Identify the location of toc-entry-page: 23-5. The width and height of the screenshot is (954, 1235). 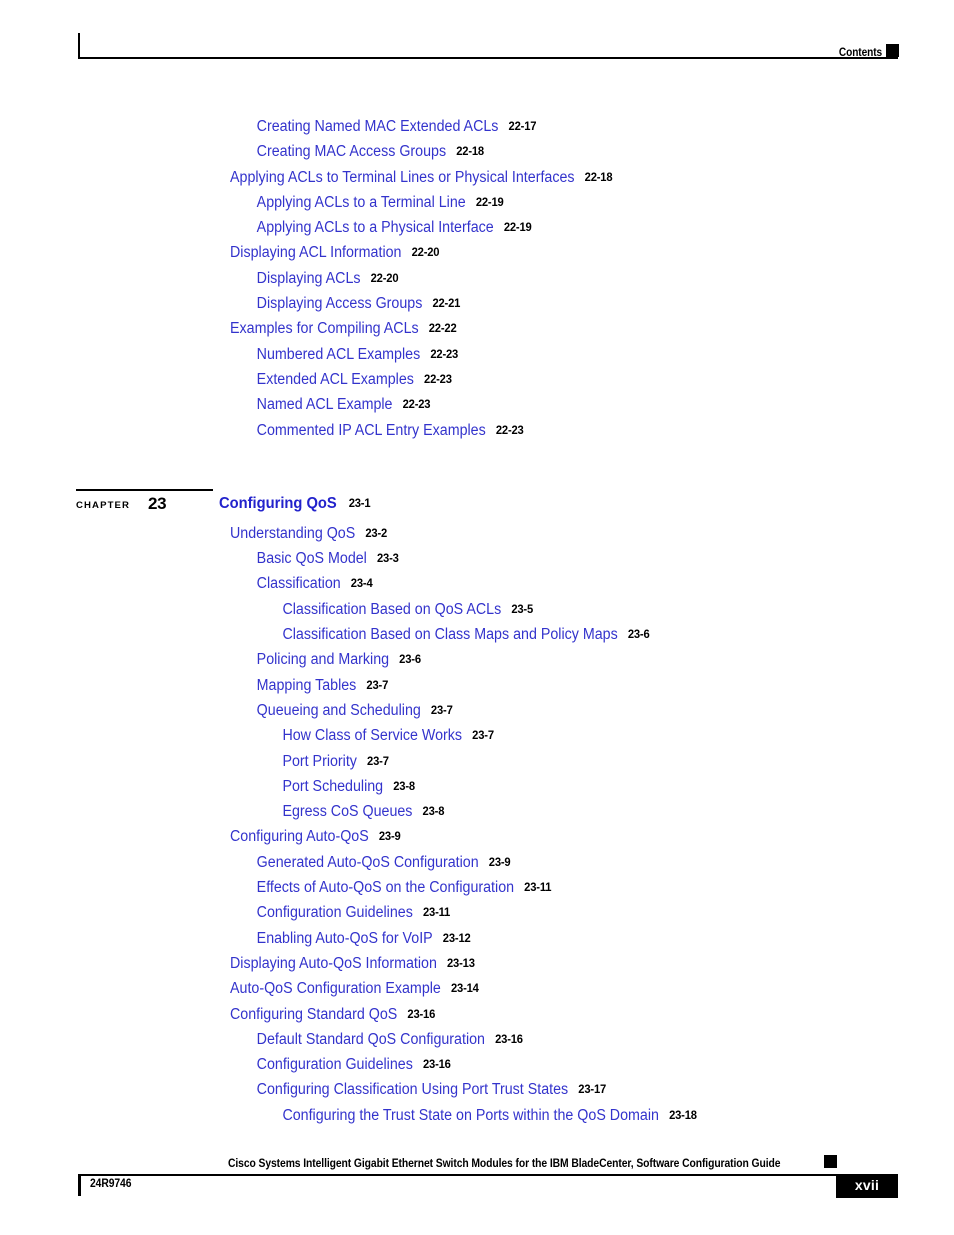
(522, 608).